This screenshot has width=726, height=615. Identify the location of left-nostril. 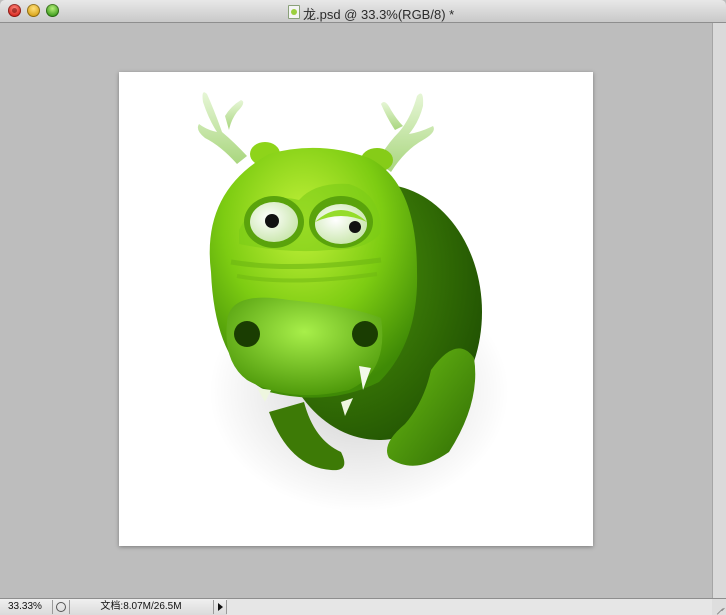
(247, 334).